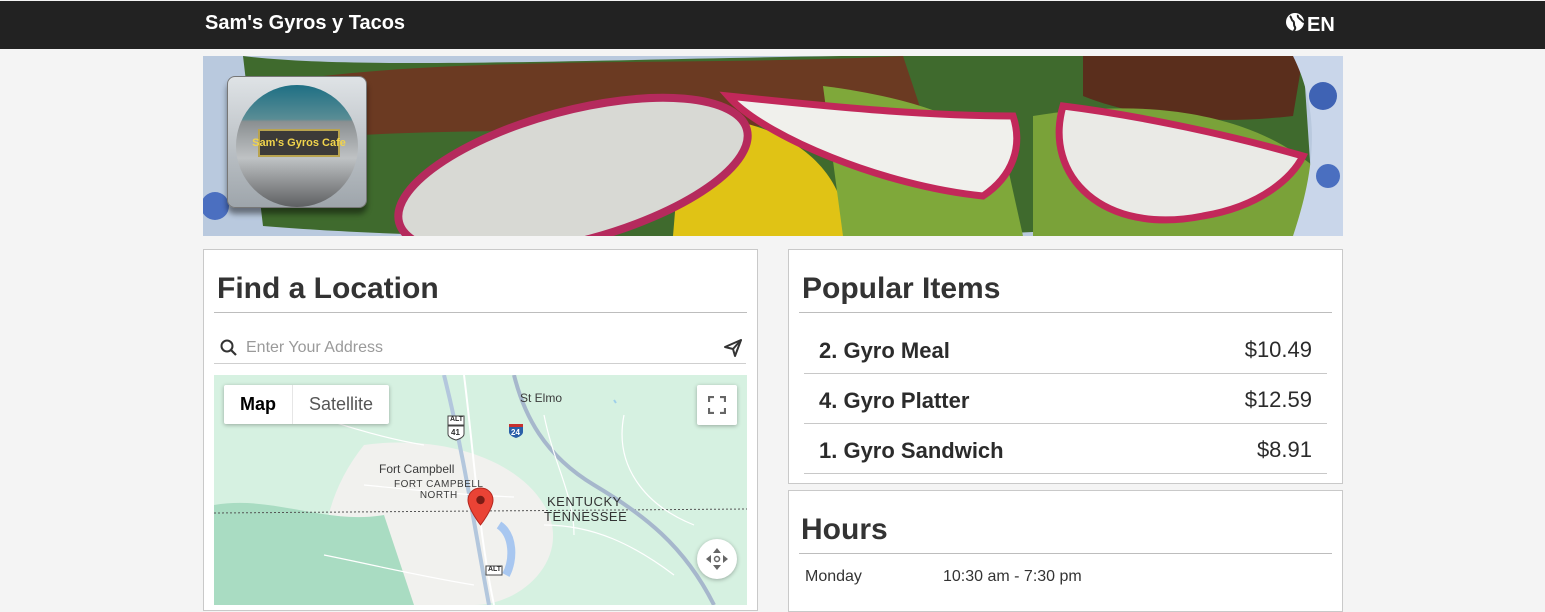 The image size is (1545, 612). I want to click on map-type-toggle: Map Satellite, so click(307, 404).